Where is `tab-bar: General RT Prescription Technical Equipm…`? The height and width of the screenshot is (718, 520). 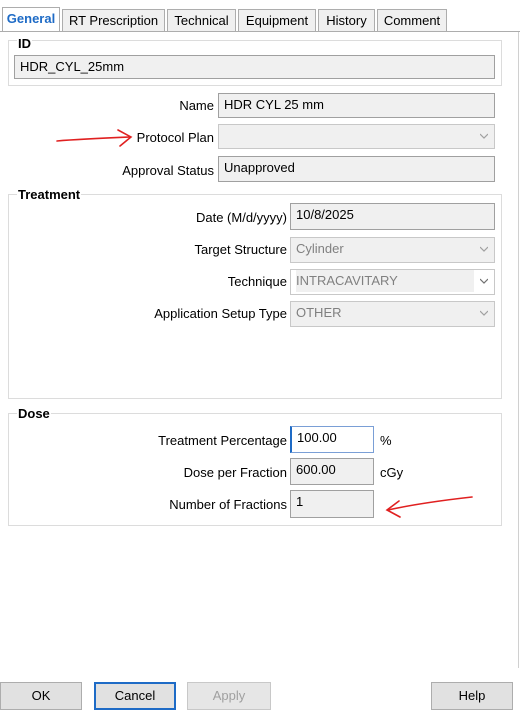 tab-bar: General RT Prescription Technical Equipm… is located at coordinates (260, 16).